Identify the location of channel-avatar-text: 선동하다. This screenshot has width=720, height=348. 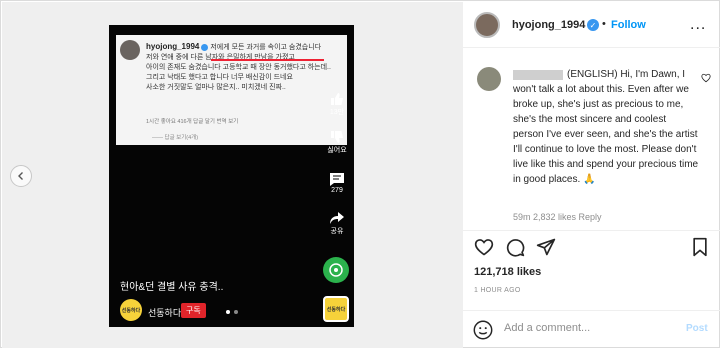
(131, 310).